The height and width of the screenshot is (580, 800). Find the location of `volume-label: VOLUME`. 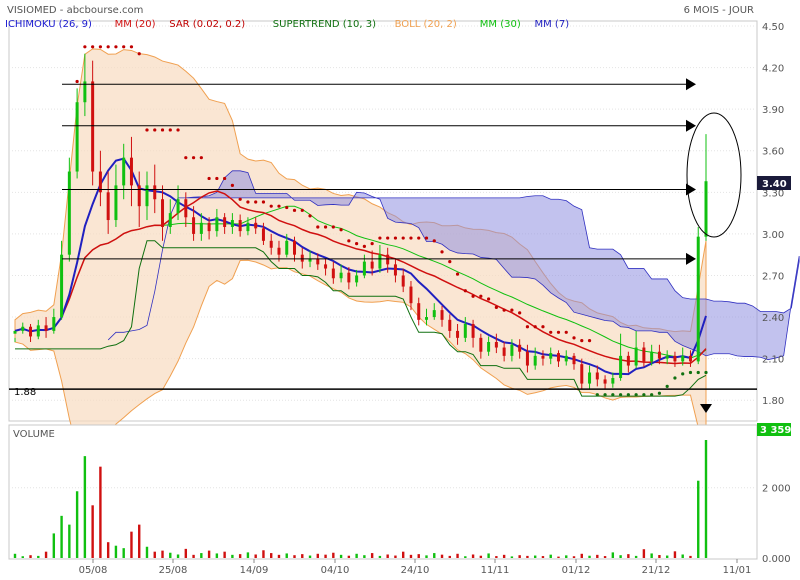

volume-label: VOLUME is located at coordinates (34, 434).